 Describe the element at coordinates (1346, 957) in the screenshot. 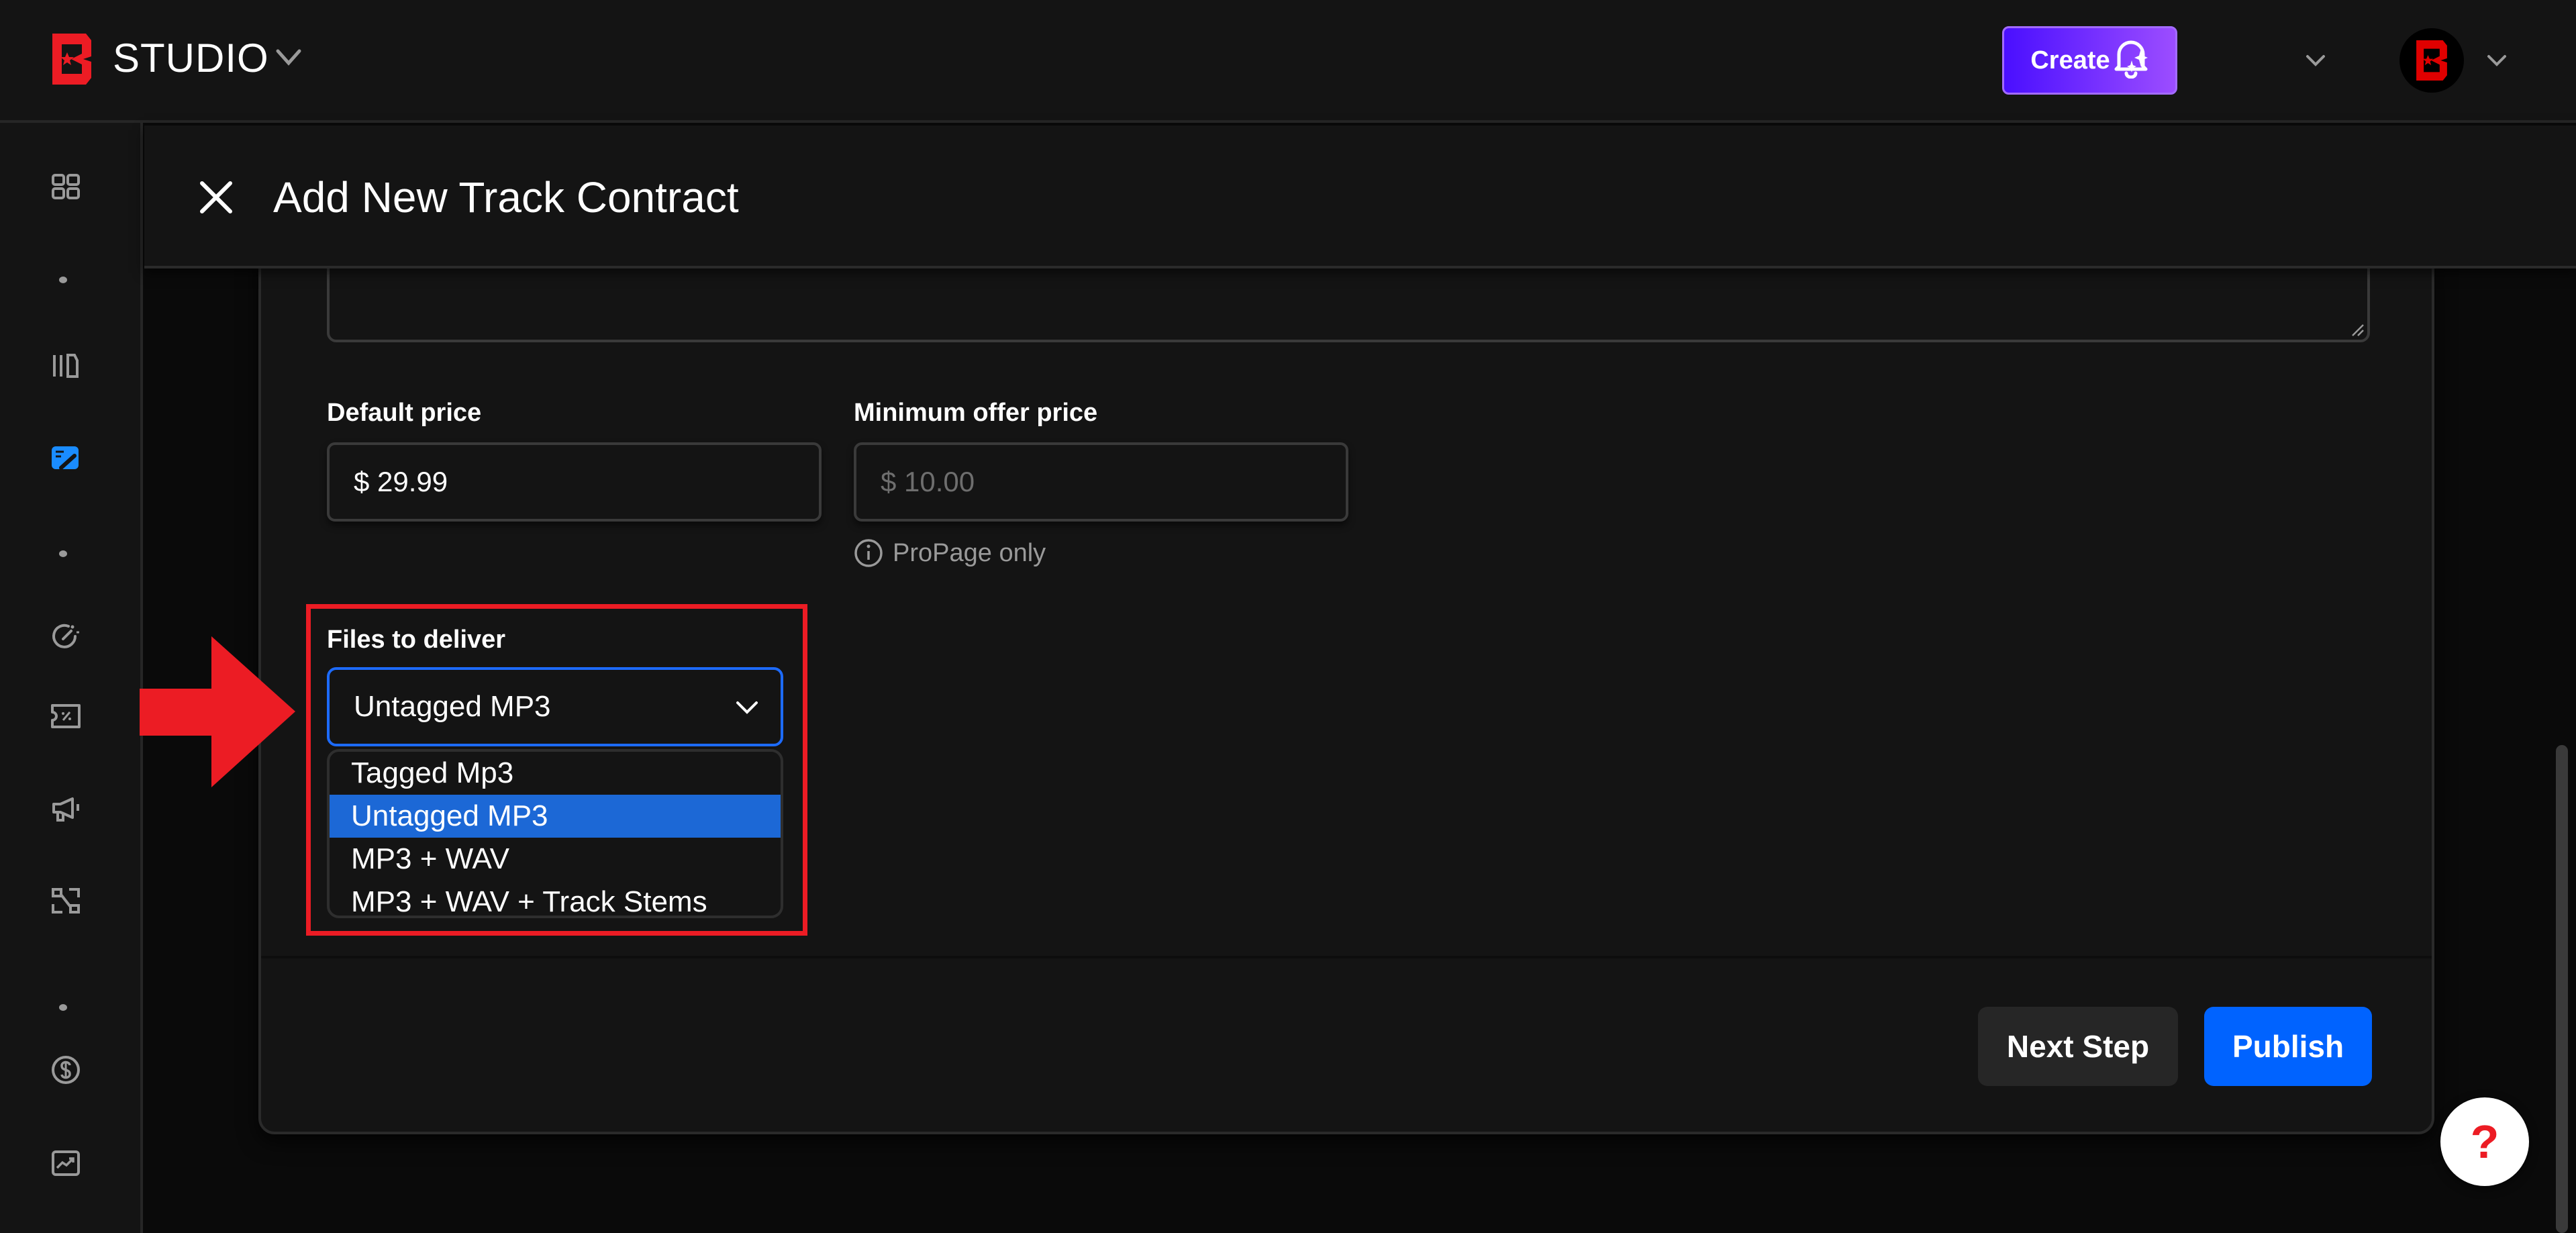

I see `footer-divider` at that location.